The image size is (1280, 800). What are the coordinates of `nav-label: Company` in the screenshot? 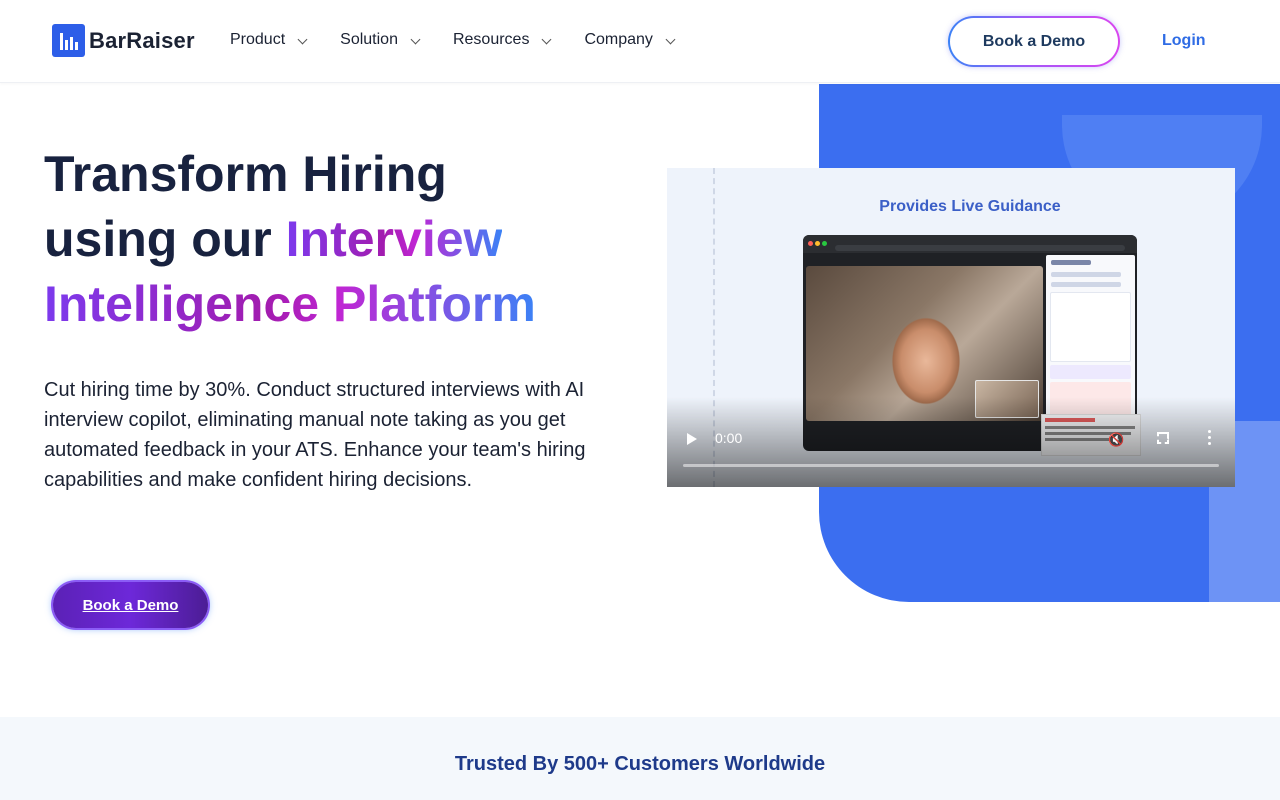 It's located at (618, 39).